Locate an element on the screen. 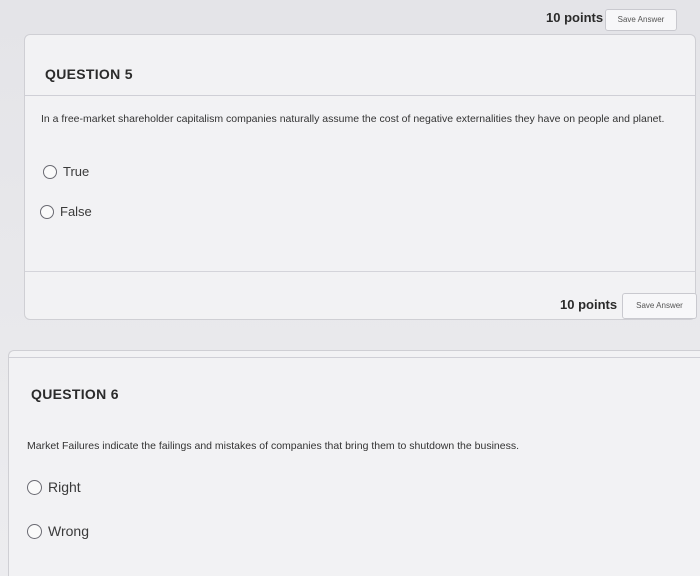  option-label: Wrong is located at coordinates (68, 531).